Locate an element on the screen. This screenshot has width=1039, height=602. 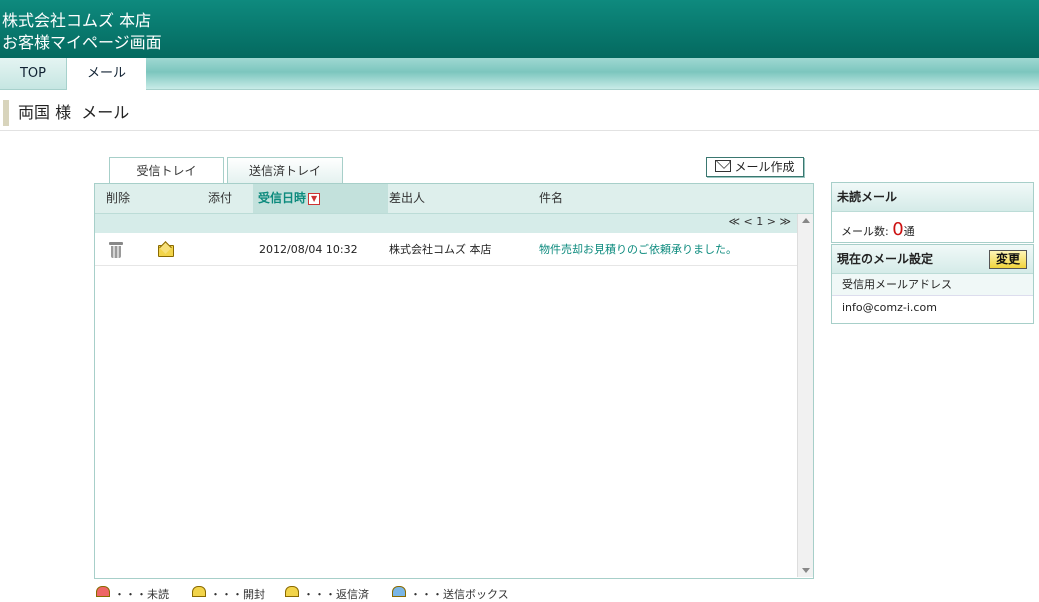
row-datetime: 2012/08/04 10:32 is located at coordinates (308, 249).